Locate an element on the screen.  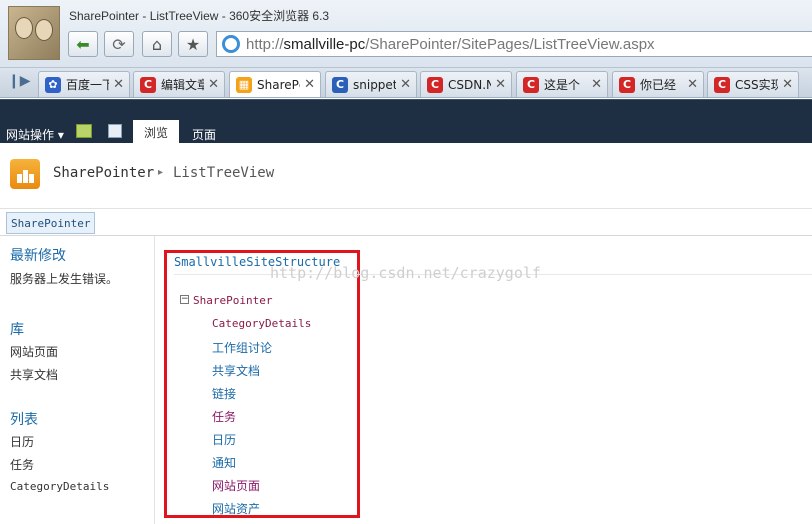
sidebar-item-calendar: 日历 is located at coordinates (22, 441).